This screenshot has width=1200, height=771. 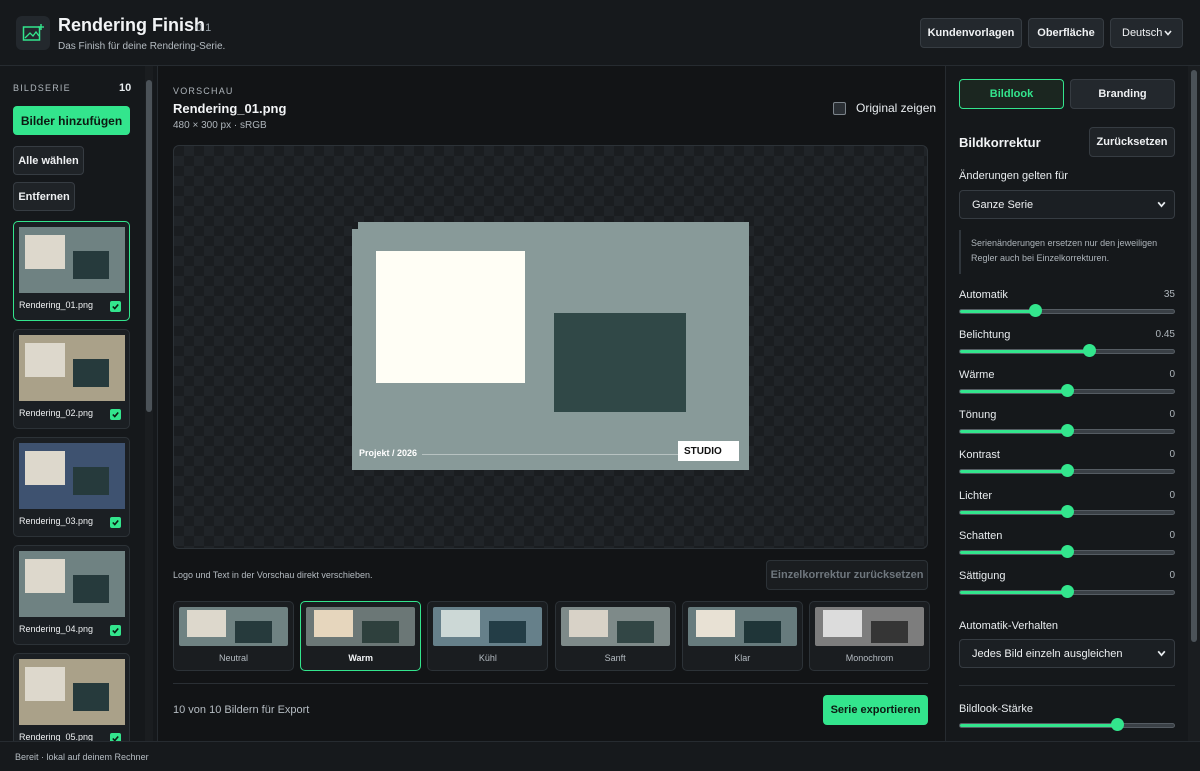 What do you see at coordinates (1132, 142) in the screenshot?
I see `reset-button: Zurücksetzen` at bounding box center [1132, 142].